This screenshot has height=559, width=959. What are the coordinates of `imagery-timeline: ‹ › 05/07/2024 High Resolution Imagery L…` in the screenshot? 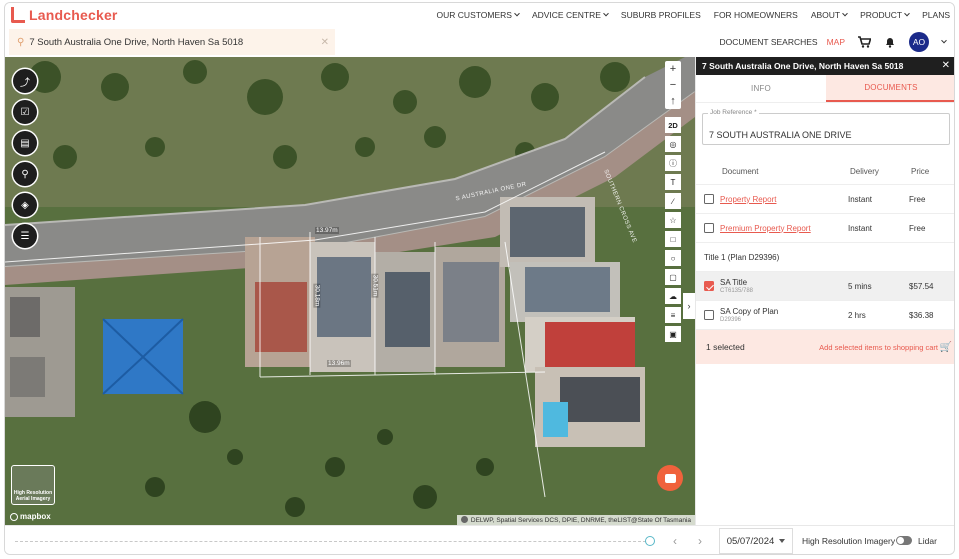 It's located at (479, 539).